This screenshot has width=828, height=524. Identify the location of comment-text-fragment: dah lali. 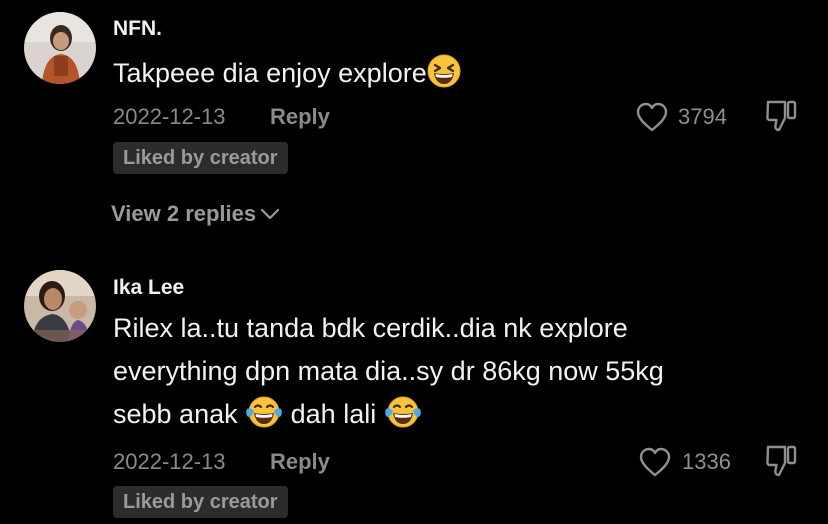
(333, 414).